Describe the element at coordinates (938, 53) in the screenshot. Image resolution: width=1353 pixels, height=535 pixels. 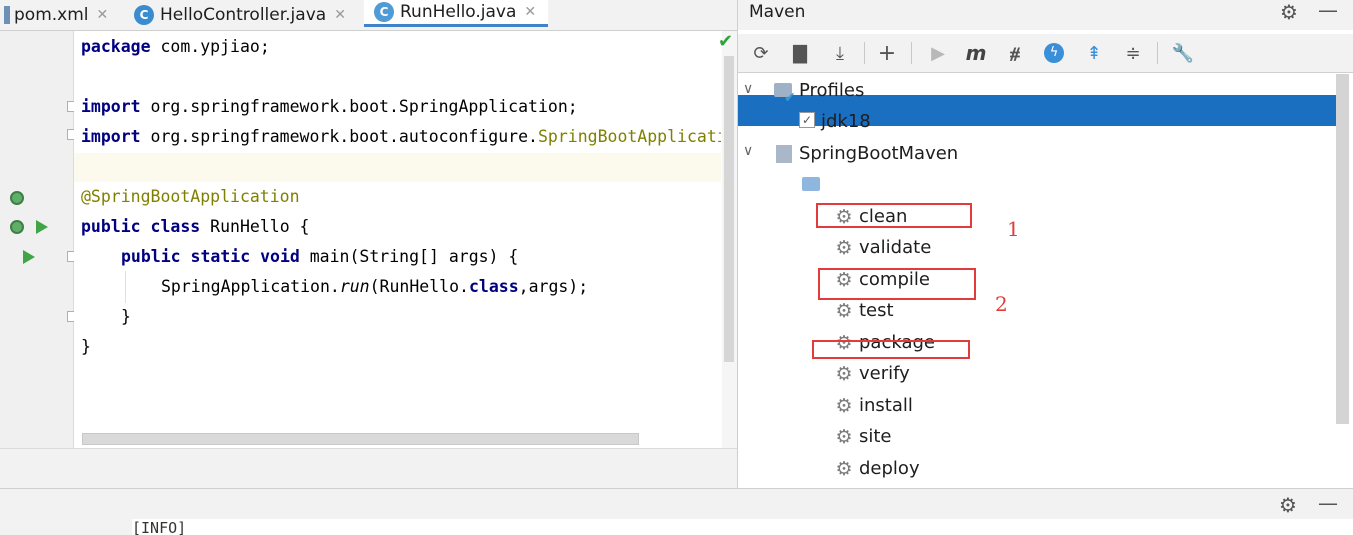
I see `run-icon: ▶` at that location.